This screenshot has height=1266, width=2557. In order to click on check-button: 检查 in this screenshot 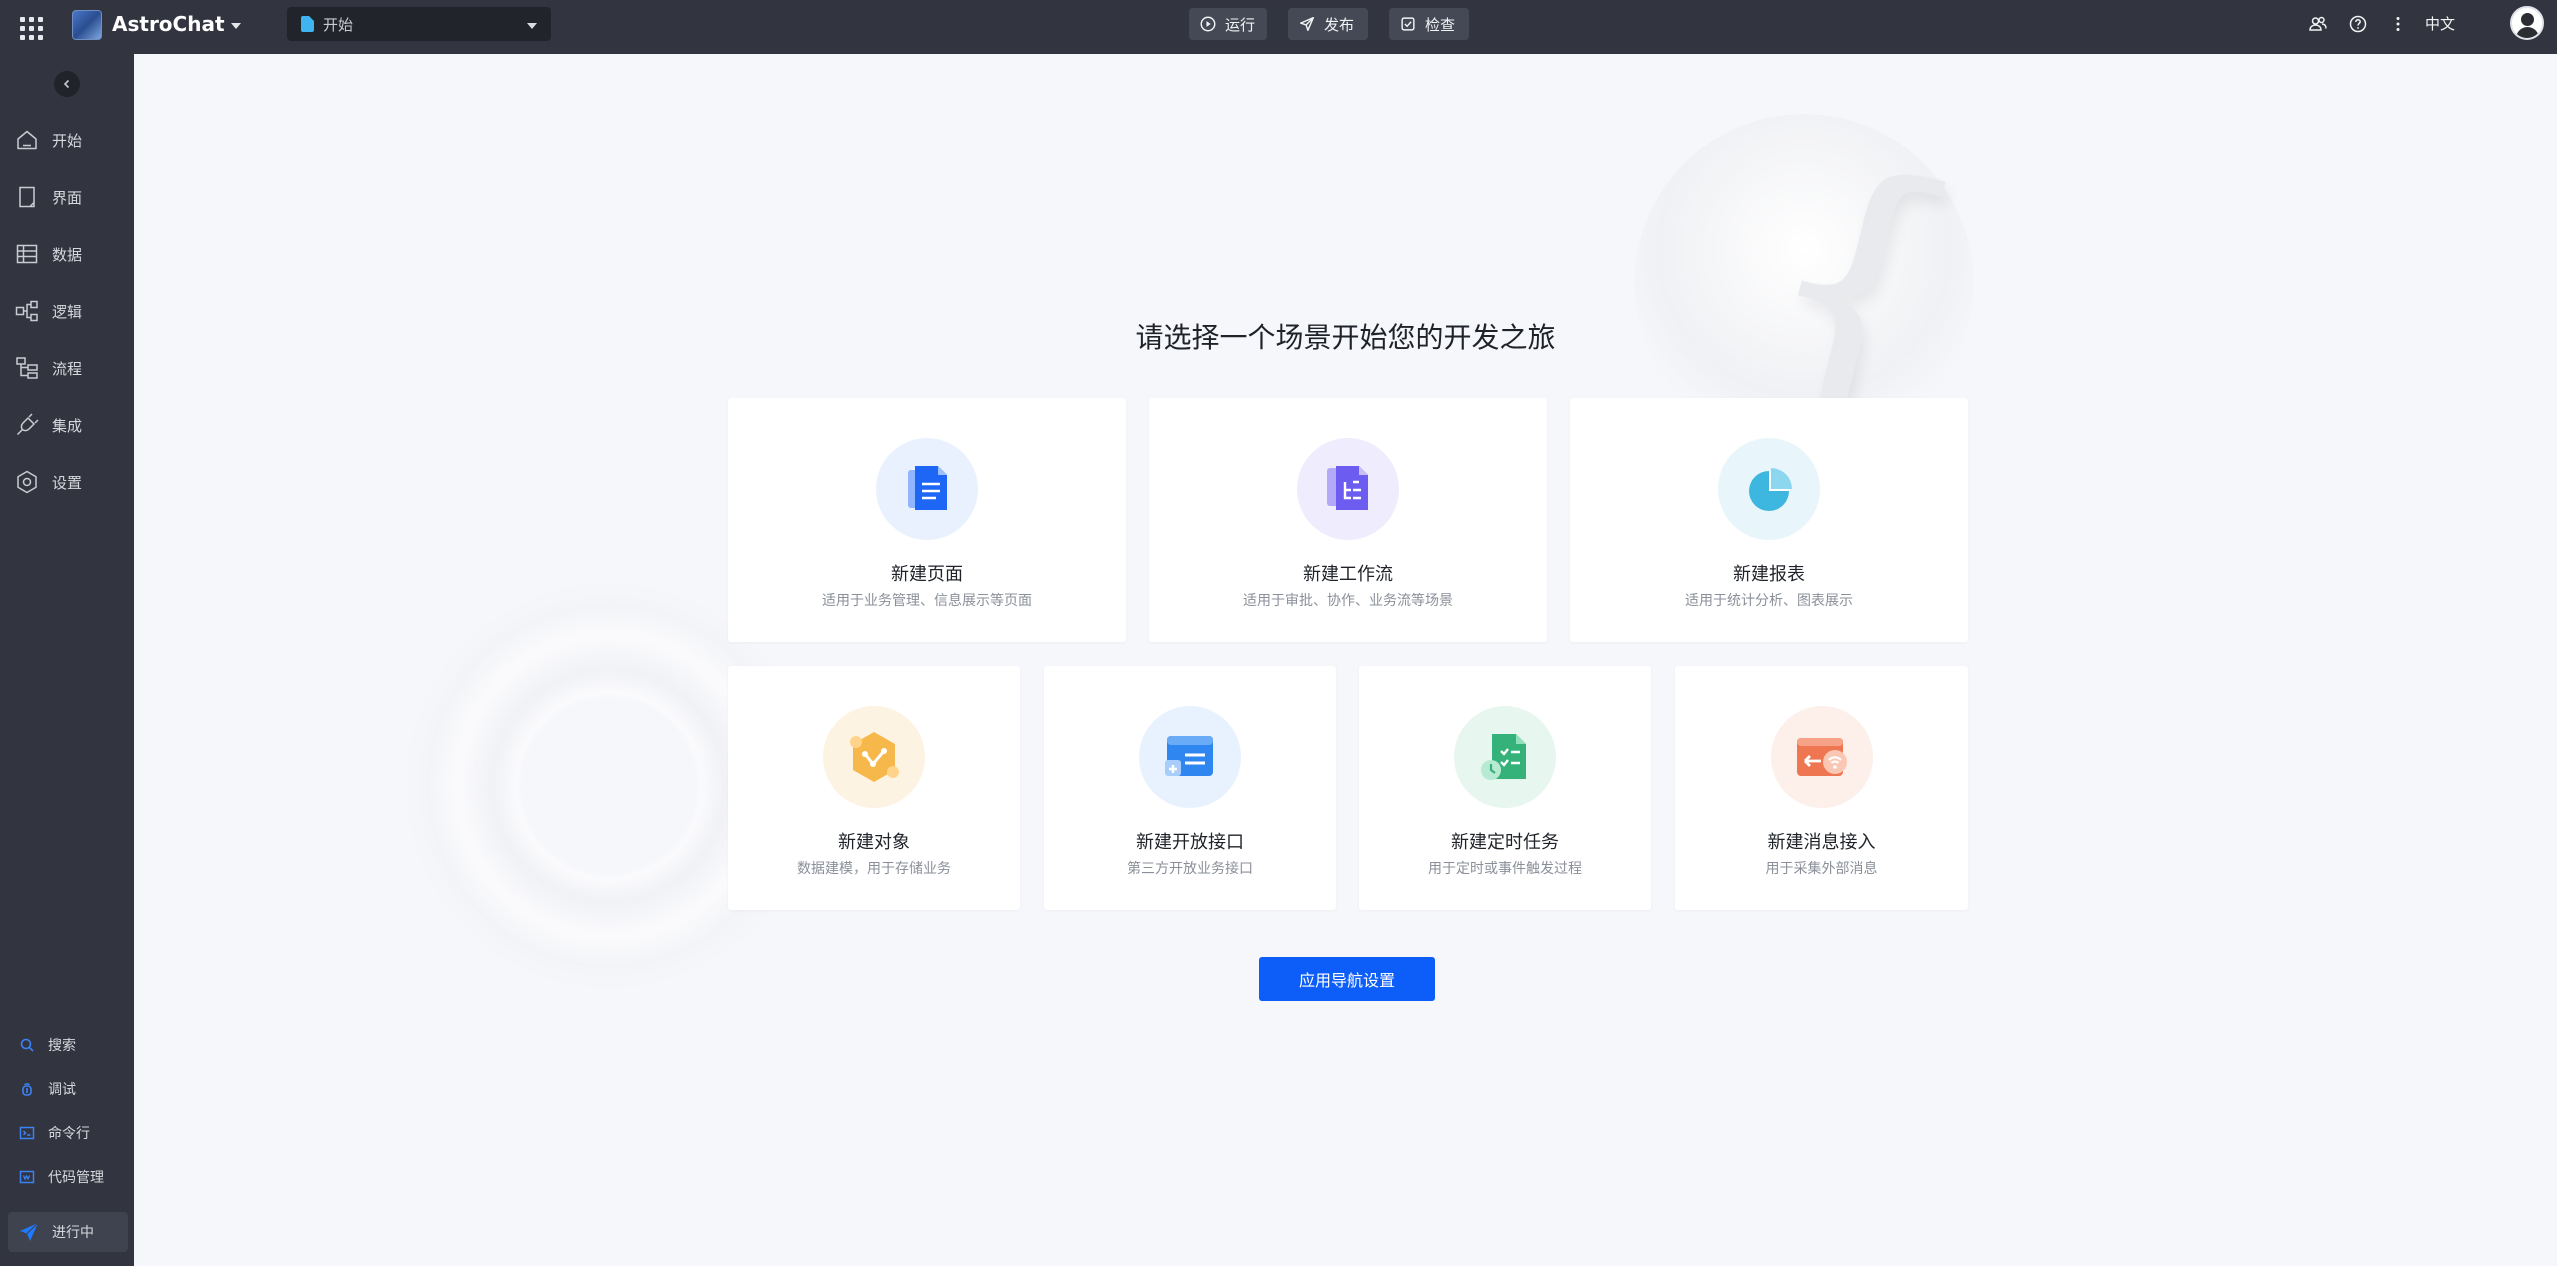, I will do `click(1429, 24)`.